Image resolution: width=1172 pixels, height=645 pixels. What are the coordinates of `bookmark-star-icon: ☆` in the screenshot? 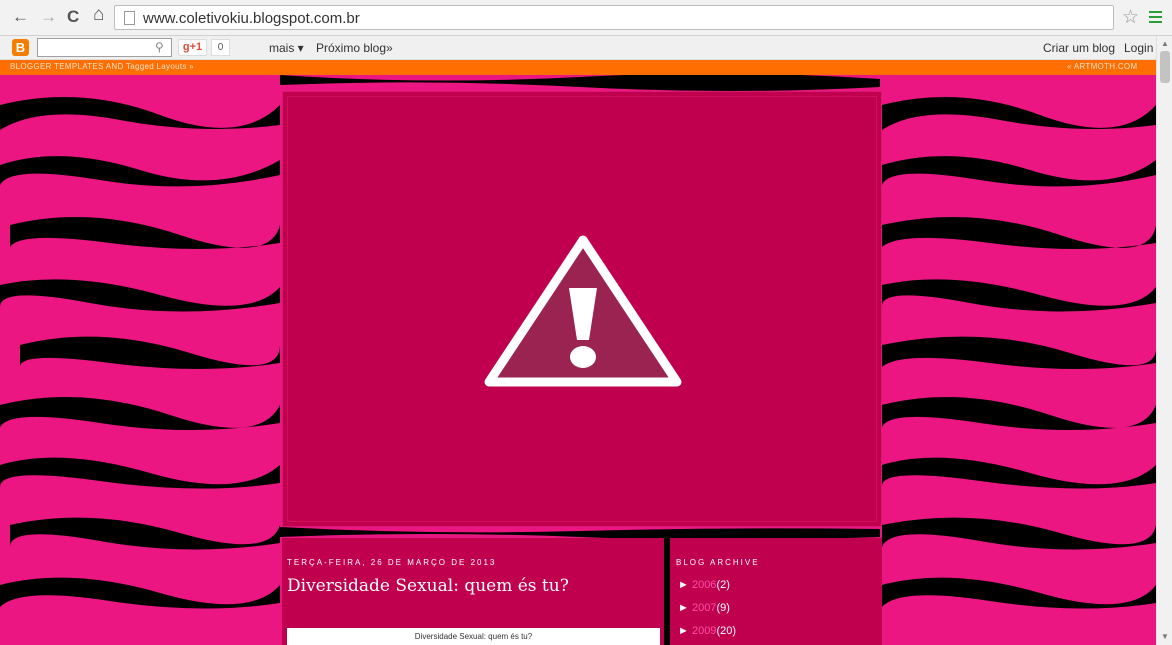 It's located at (1130, 17).